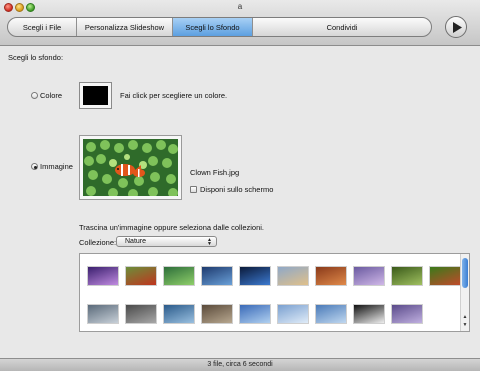 The image size is (480, 371). What do you see at coordinates (293, 276) in the screenshot?
I see `thumbnail-beach` at bounding box center [293, 276].